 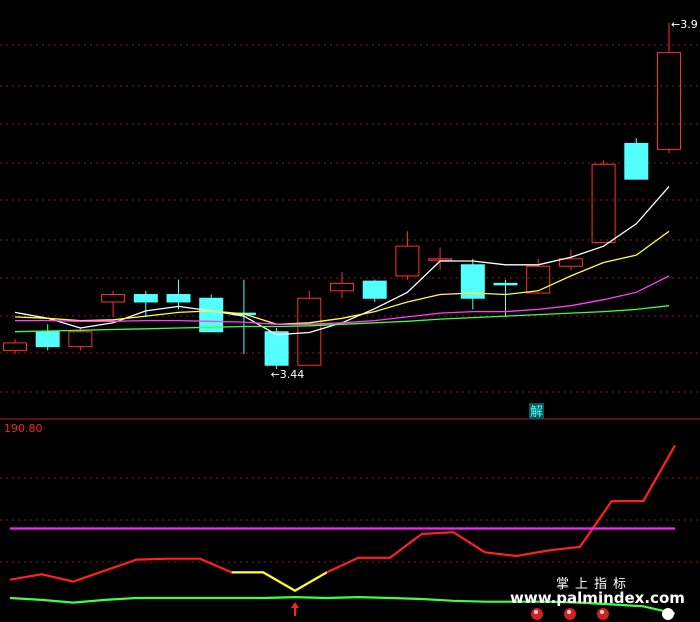 I want to click on signal-arrow-icon, so click(x=295, y=609).